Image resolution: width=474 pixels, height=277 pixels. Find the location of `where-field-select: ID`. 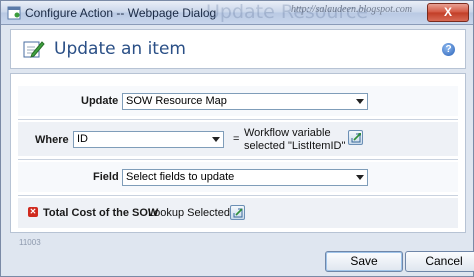

where-field-select: ID is located at coordinates (148, 139).